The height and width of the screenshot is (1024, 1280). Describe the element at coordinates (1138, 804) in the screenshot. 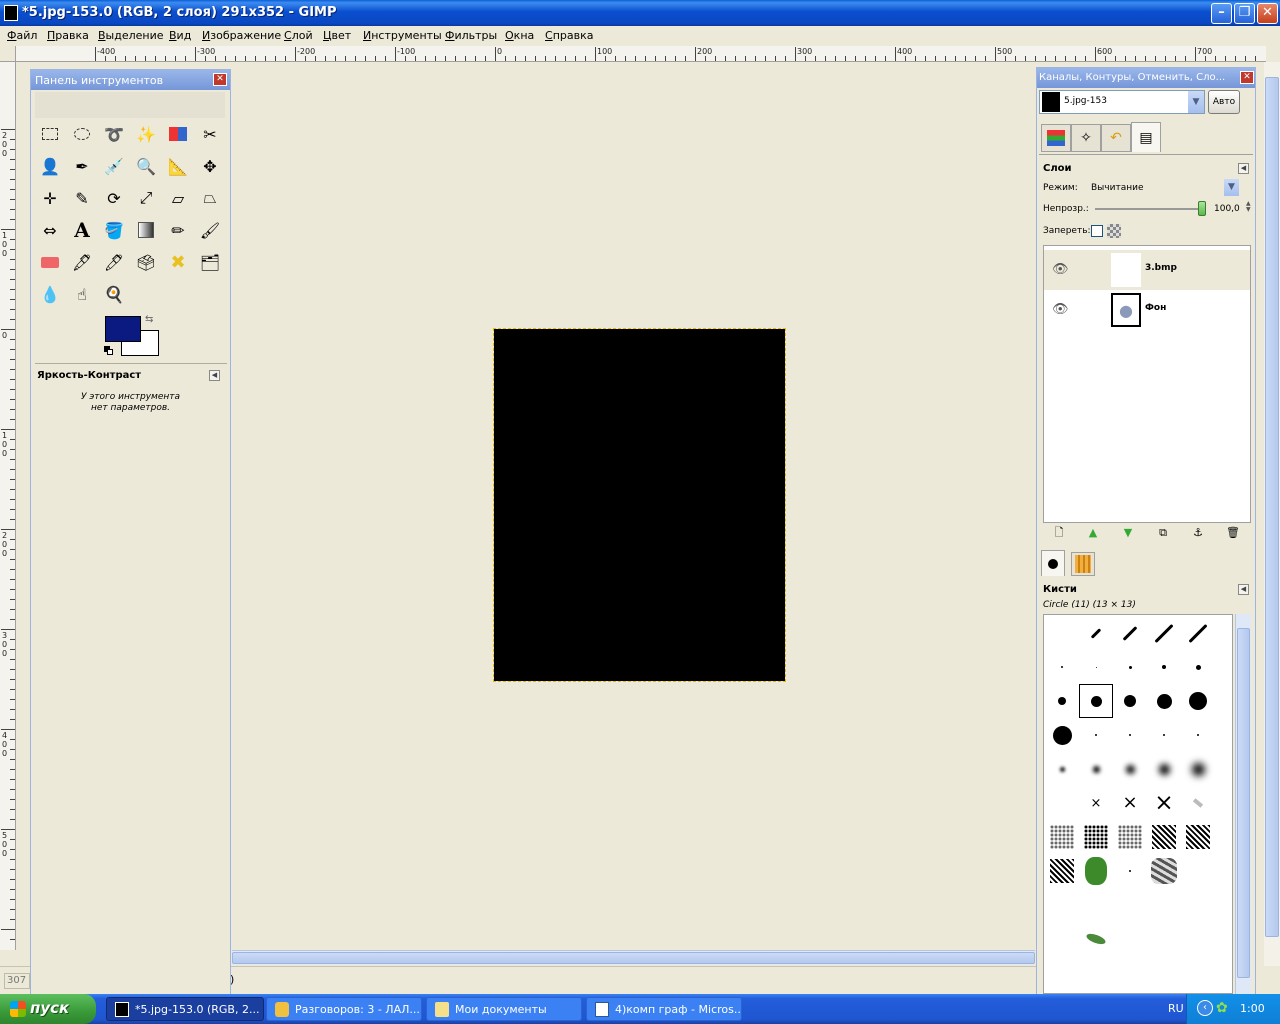

I see `brush-grid: × × ×` at that location.